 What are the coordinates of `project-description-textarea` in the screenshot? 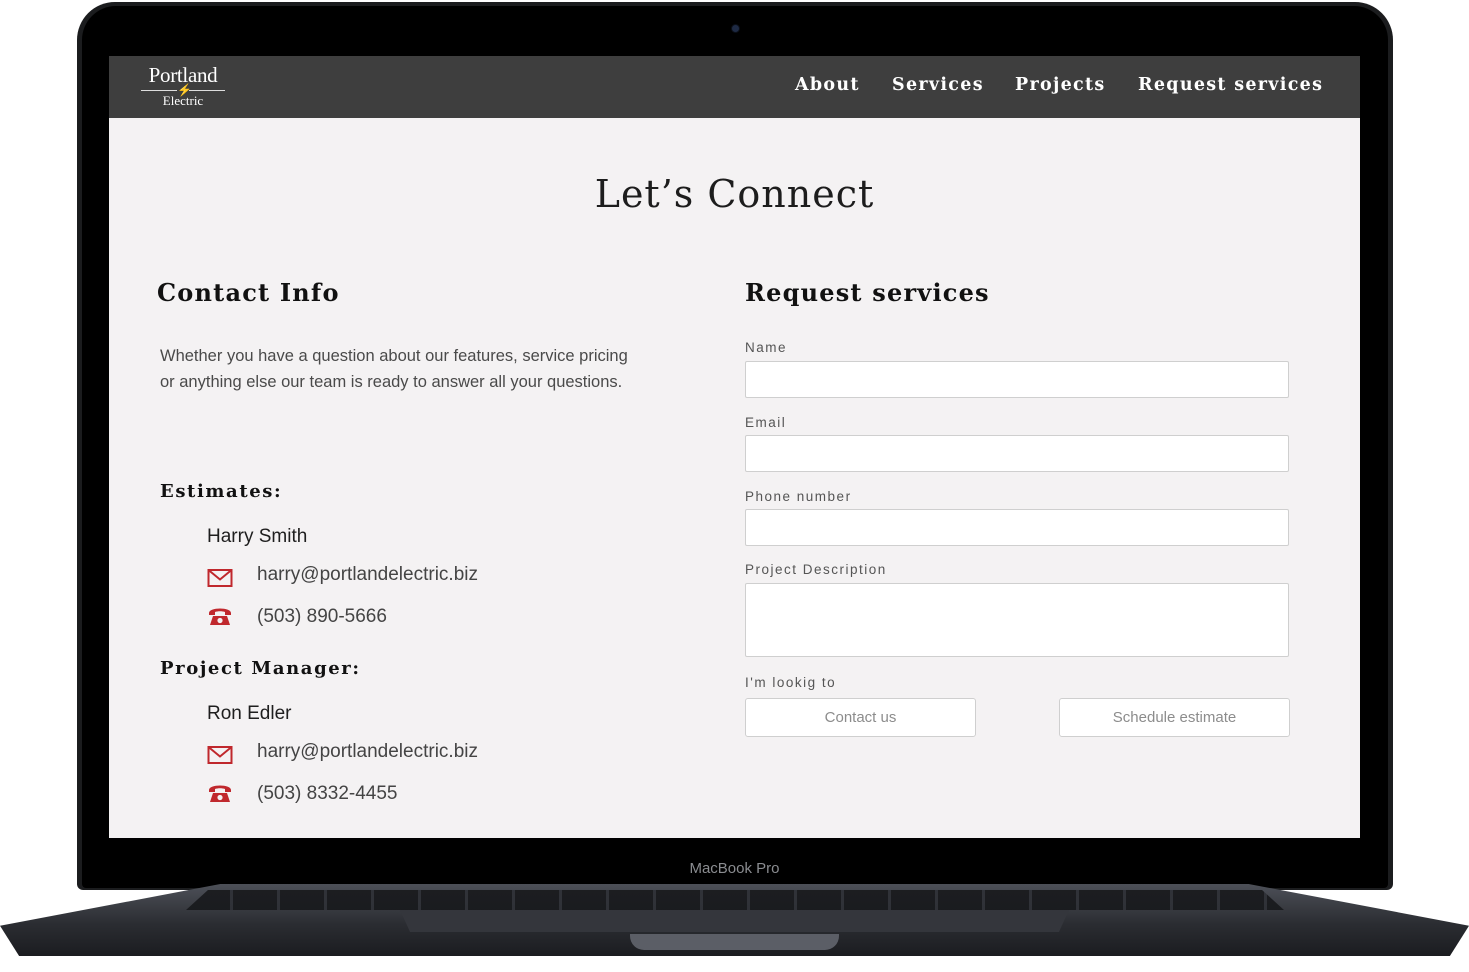 It's located at (1017, 620).